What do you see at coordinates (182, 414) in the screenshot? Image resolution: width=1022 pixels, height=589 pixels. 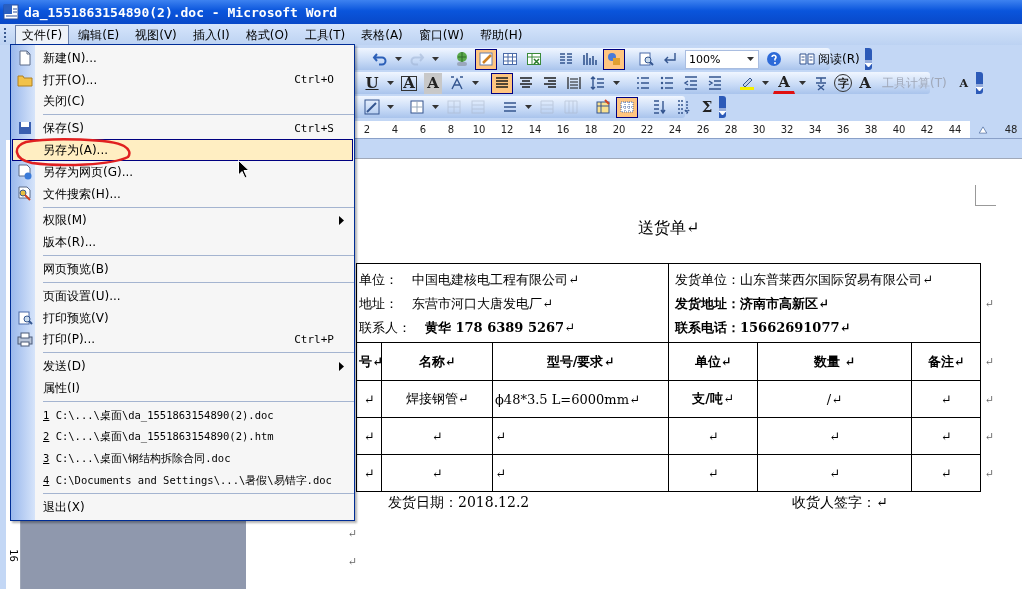 I see `recent-file-item: 1 C:\...\桌面\da_1551863154890(2).doc` at bounding box center [182, 414].